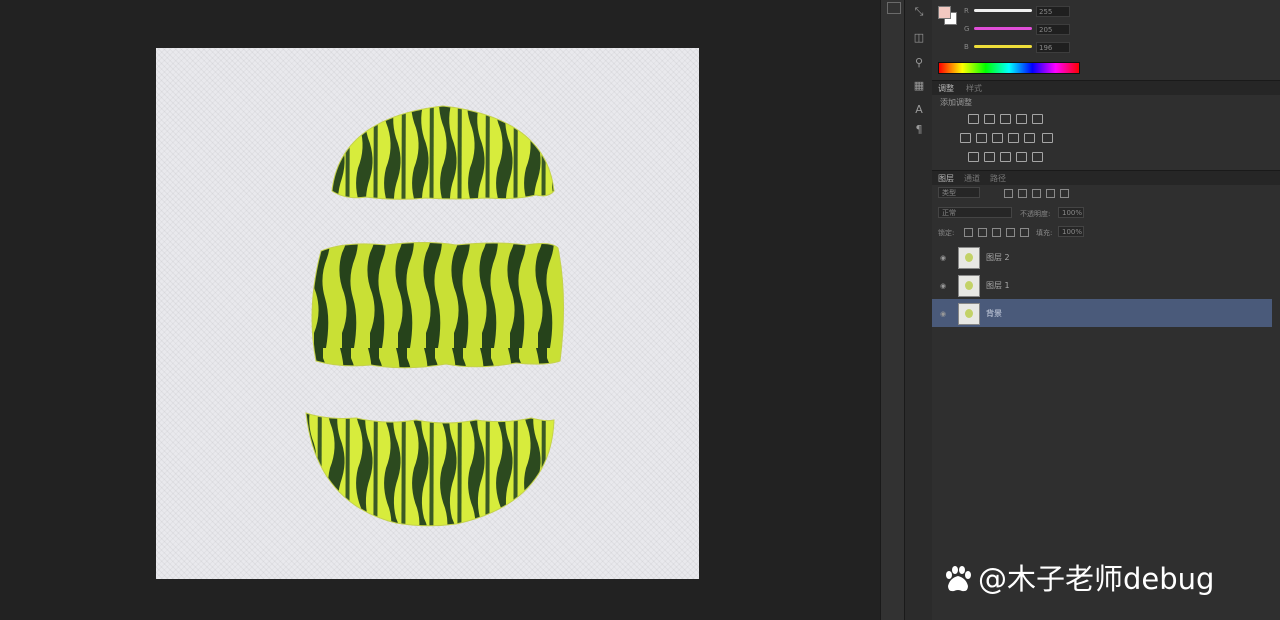 The width and height of the screenshot is (1280, 620). I want to click on adjustments-title: 添加调整, so click(956, 102).